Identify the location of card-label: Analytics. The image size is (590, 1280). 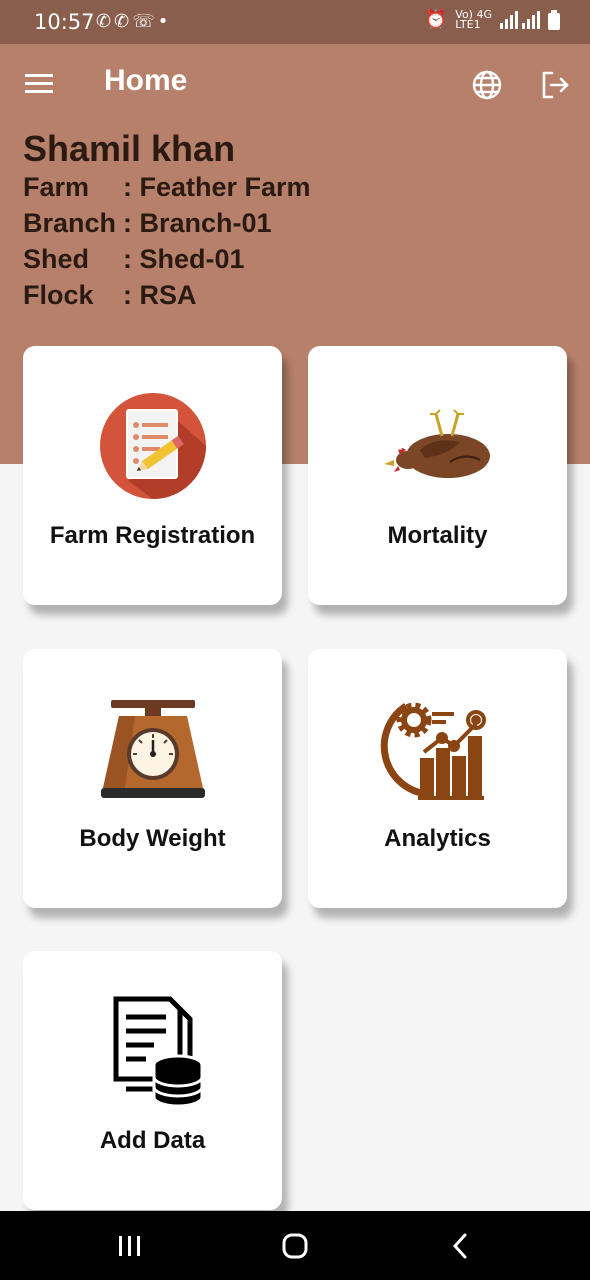
(437, 838).